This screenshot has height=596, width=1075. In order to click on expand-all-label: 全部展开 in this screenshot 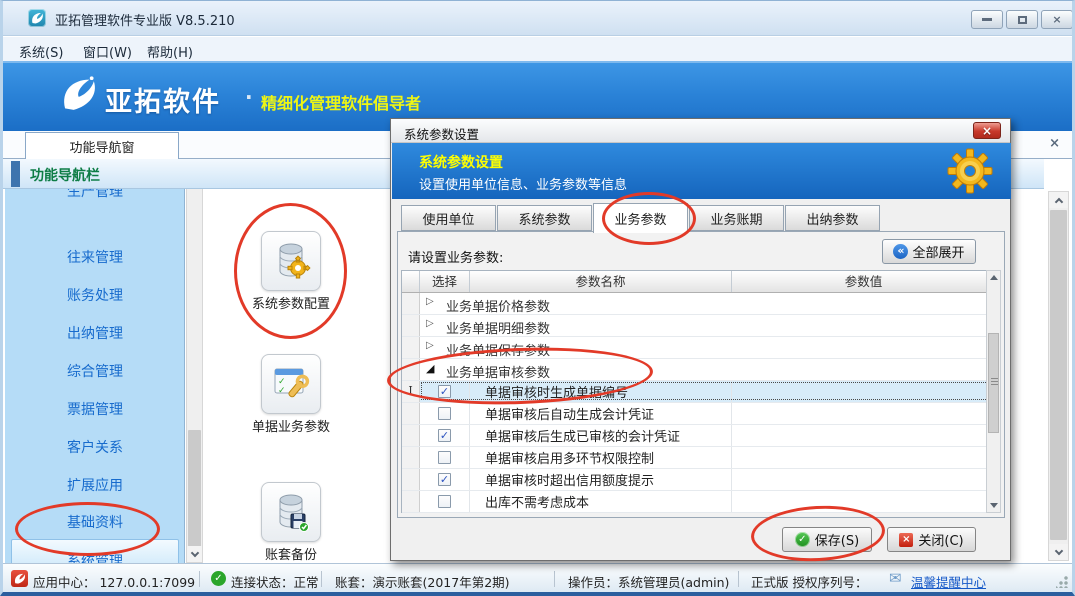, I will do `click(938, 253)`.